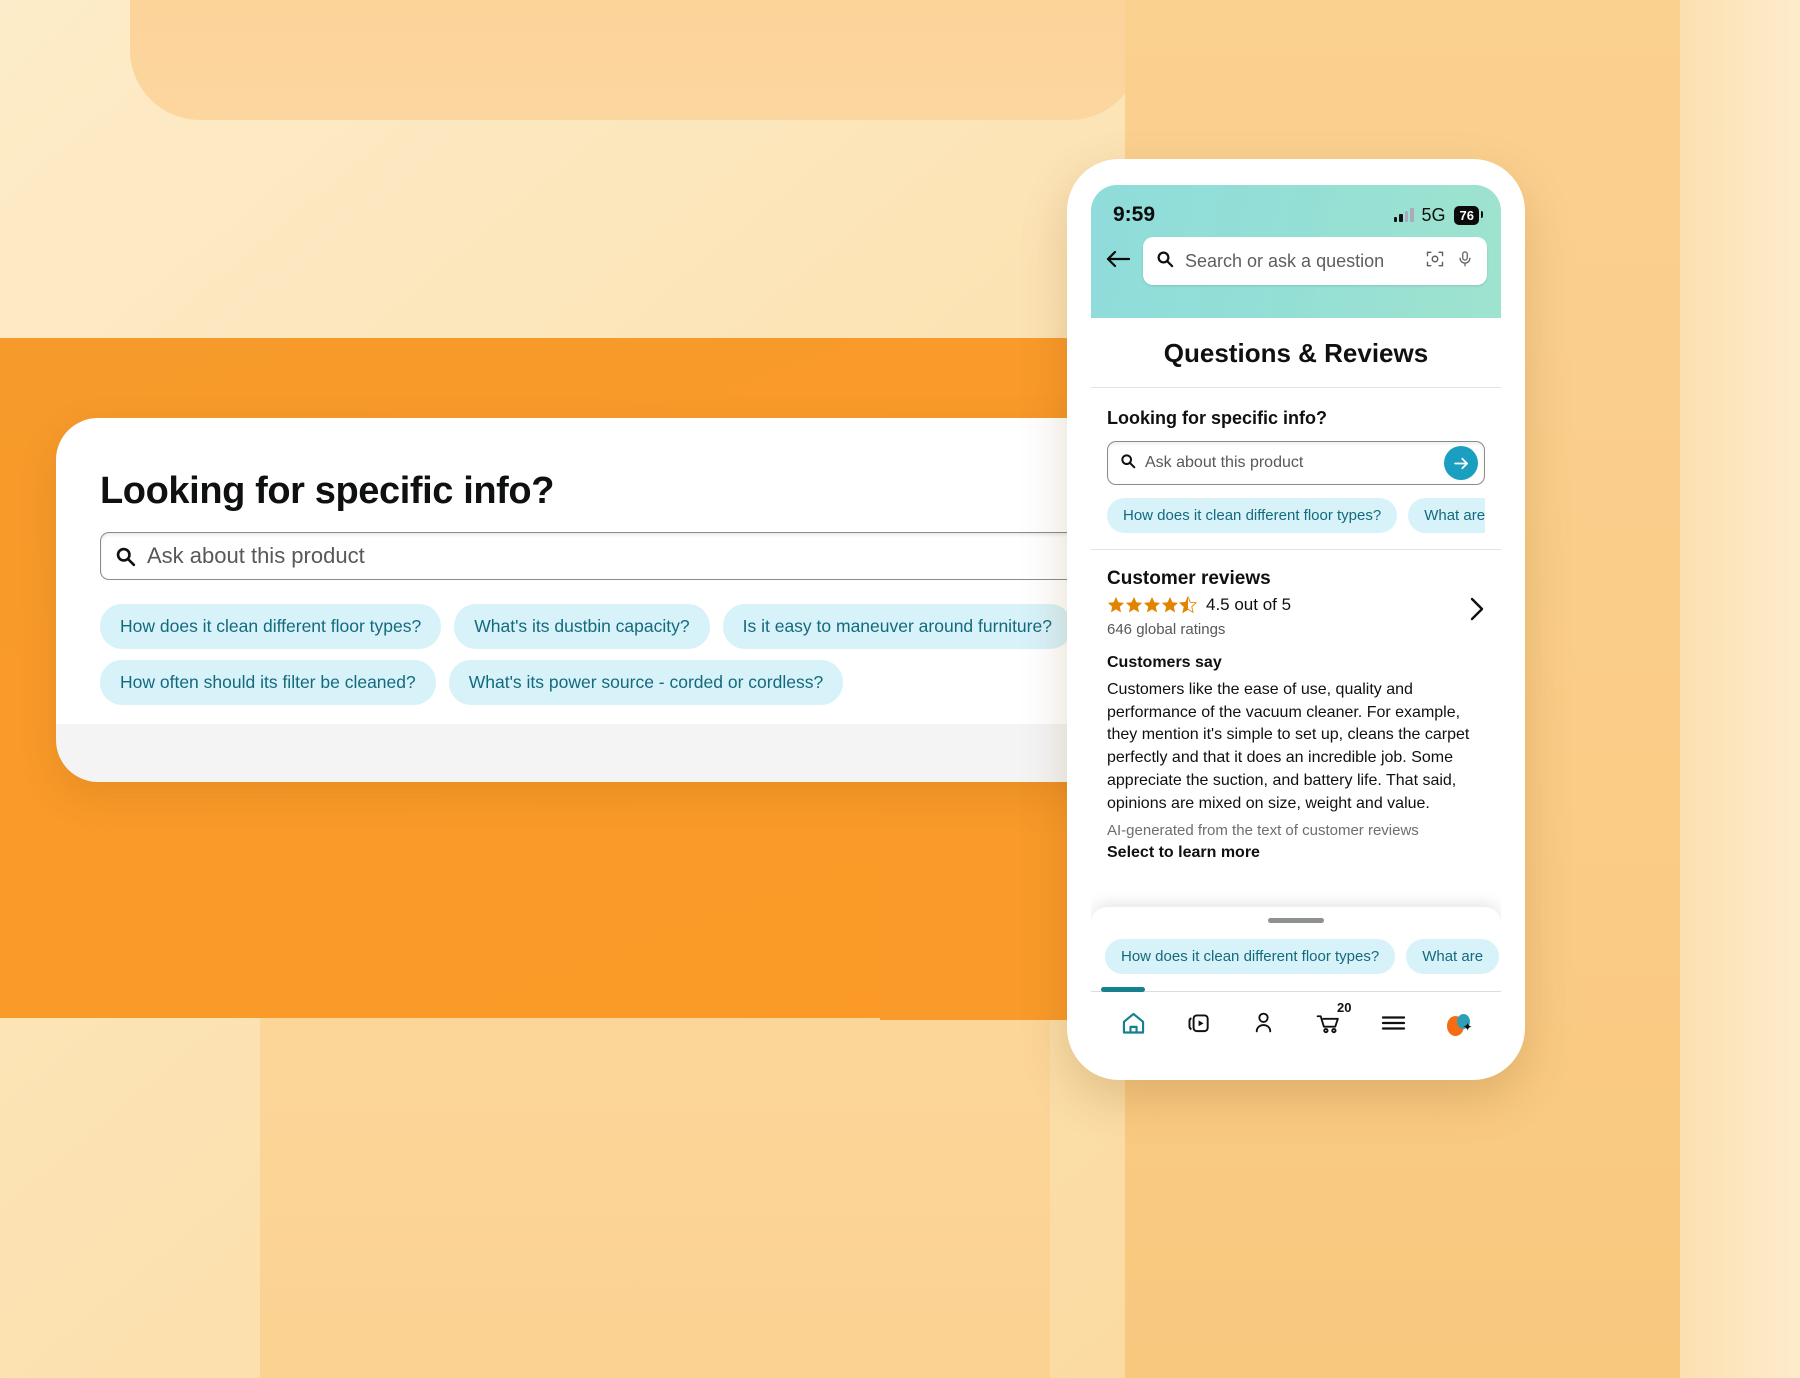 The width and height of the screenshot is (1800, 1378). I want to click on customer-reviews-heading: Customer reviews, so click(1189, 578).